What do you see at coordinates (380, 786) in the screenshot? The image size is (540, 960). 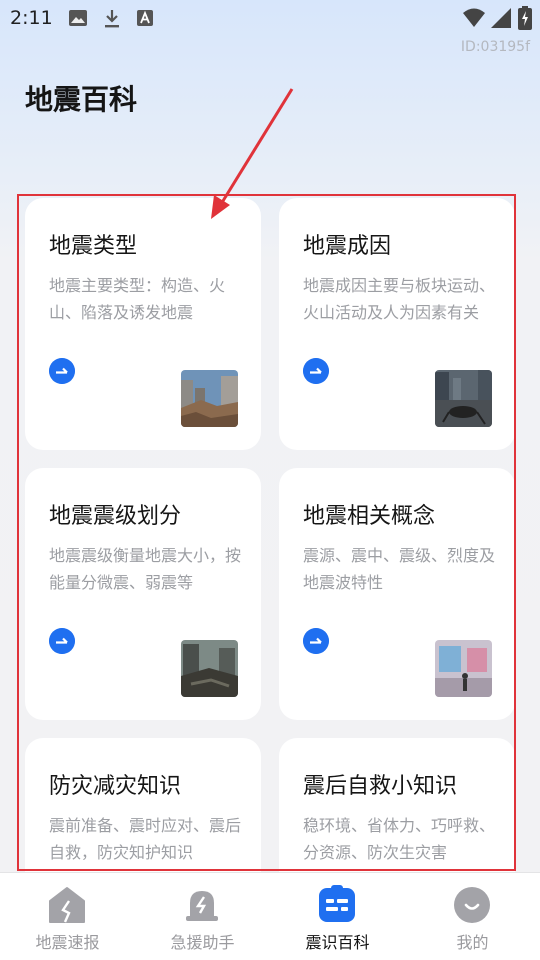 I see `card-title: 震后自救小知识` at bounding box center [380, 786].